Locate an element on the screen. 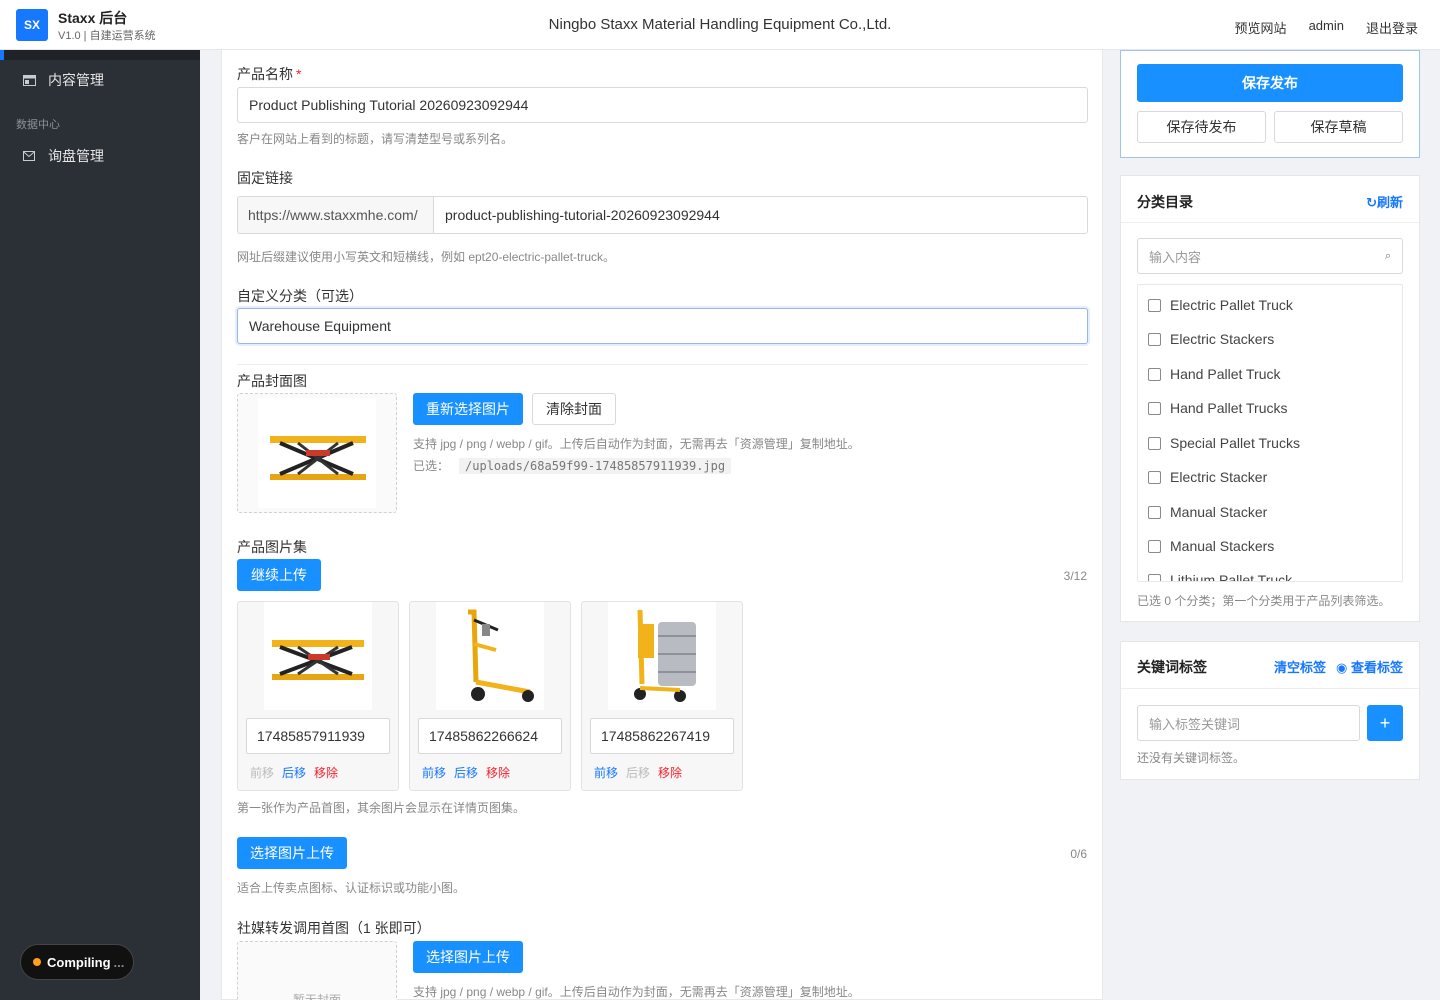 This screenshot has height=1000, width=1440. custom-category-input: Warehouse Equipment is located at coordinates (662, 326).